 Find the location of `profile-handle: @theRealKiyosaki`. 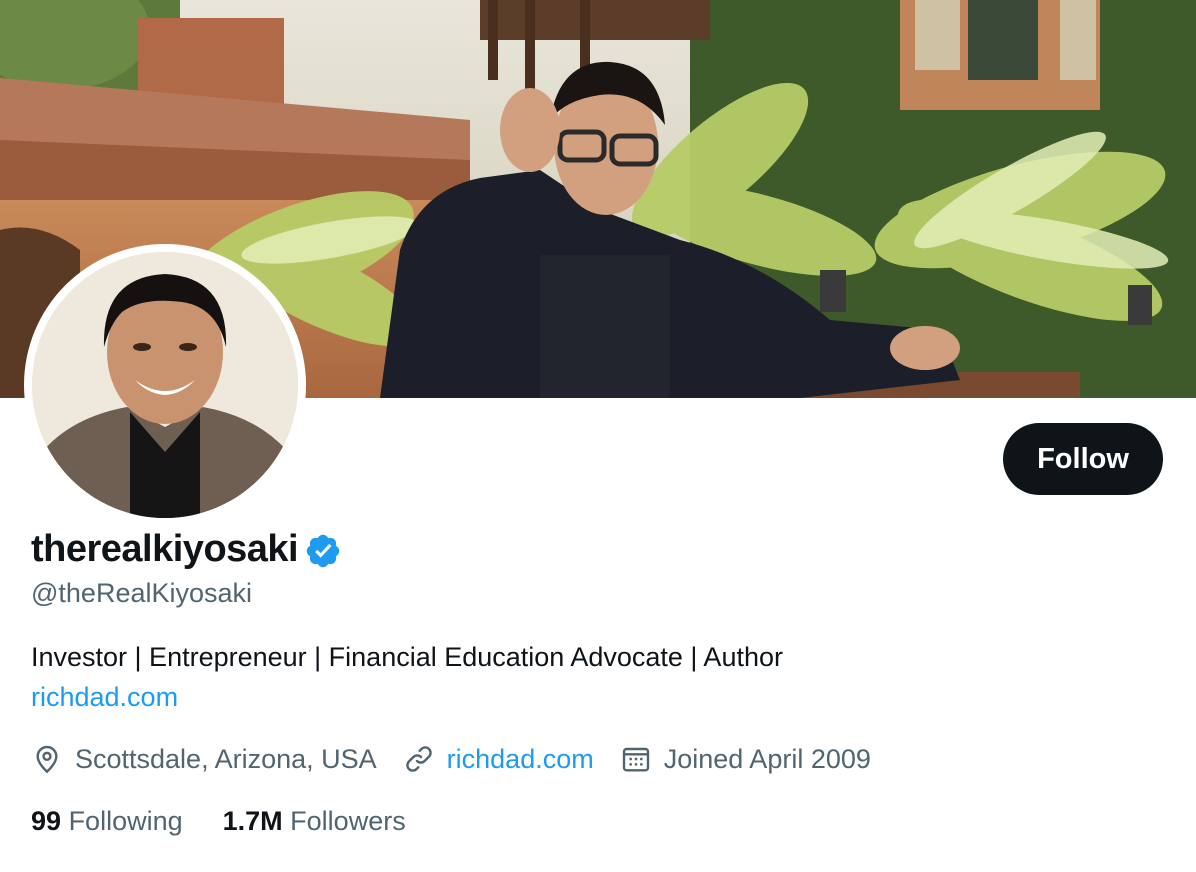

profile-handle: @theRealKiyosaki is located at coordinates (142, 593).